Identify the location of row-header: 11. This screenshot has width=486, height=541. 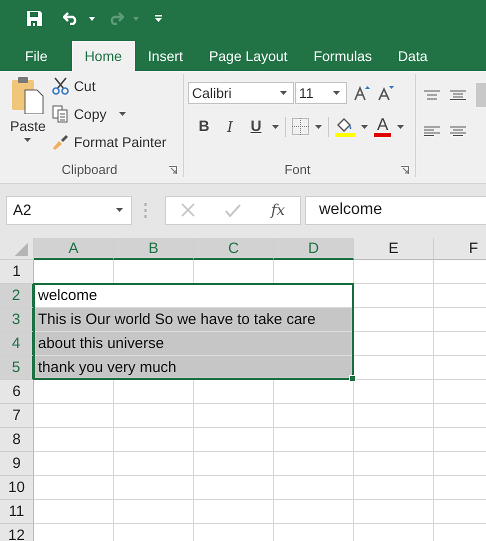
(17, 512).